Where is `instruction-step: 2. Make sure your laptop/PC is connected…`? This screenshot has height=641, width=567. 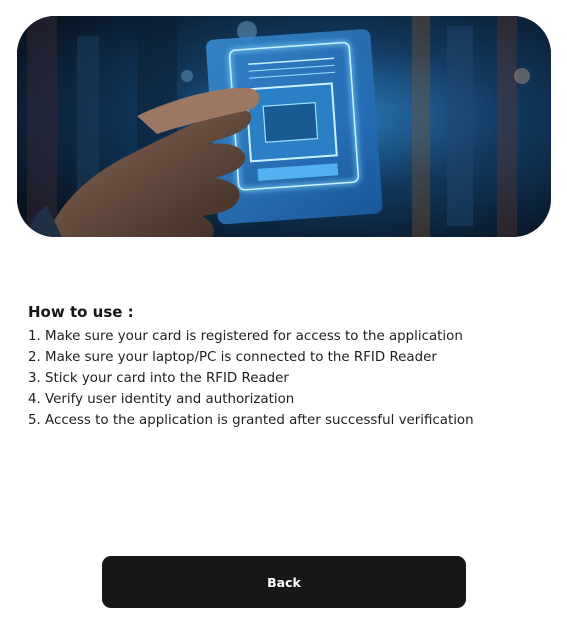
instruction-step: 2. Make sure your laptop/PC is connected… is located at coordinates (232, 357).